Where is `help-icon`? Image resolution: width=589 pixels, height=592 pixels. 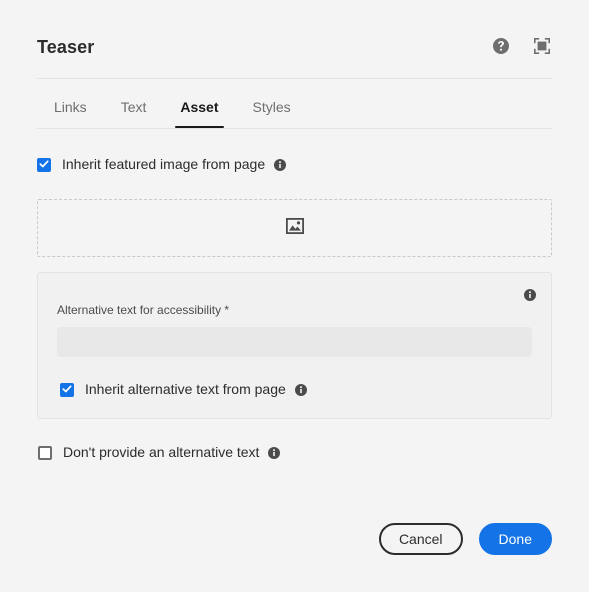 help-icon is located at coordinates (501, 47).